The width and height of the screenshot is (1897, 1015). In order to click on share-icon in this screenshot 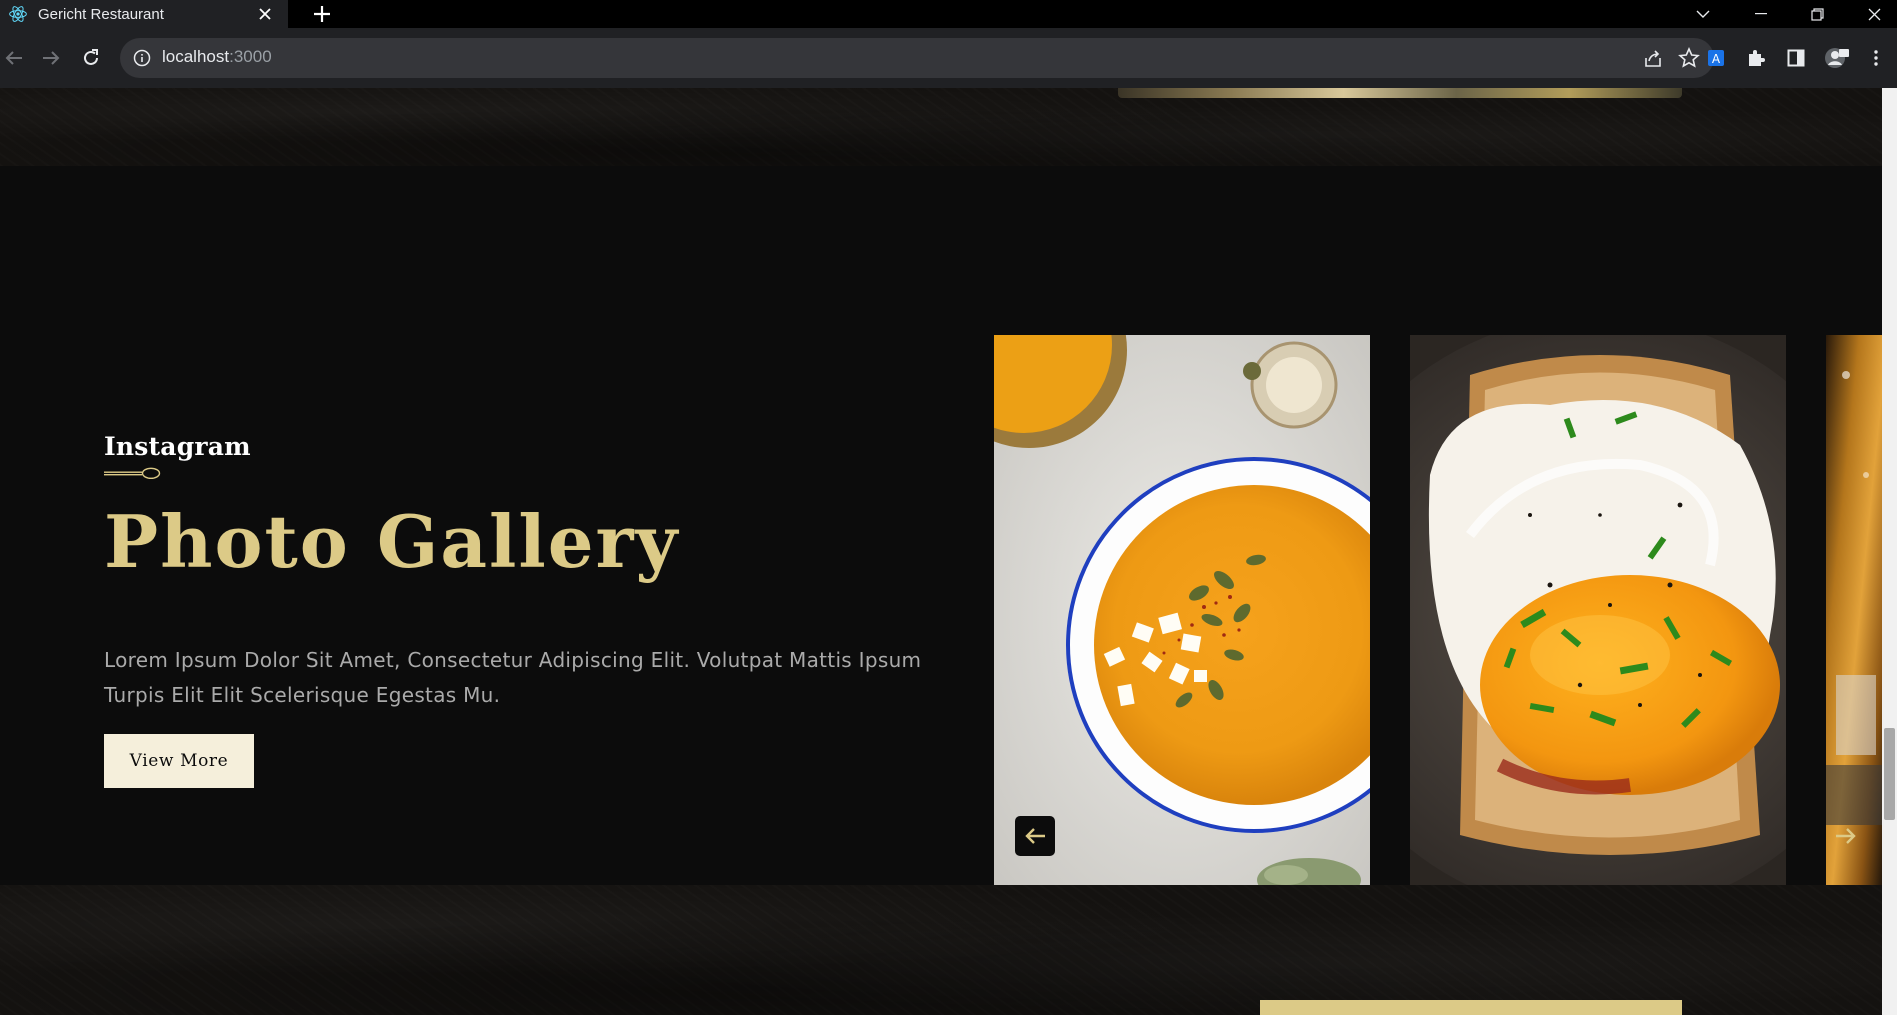, I will do `click(1653, 59)`.